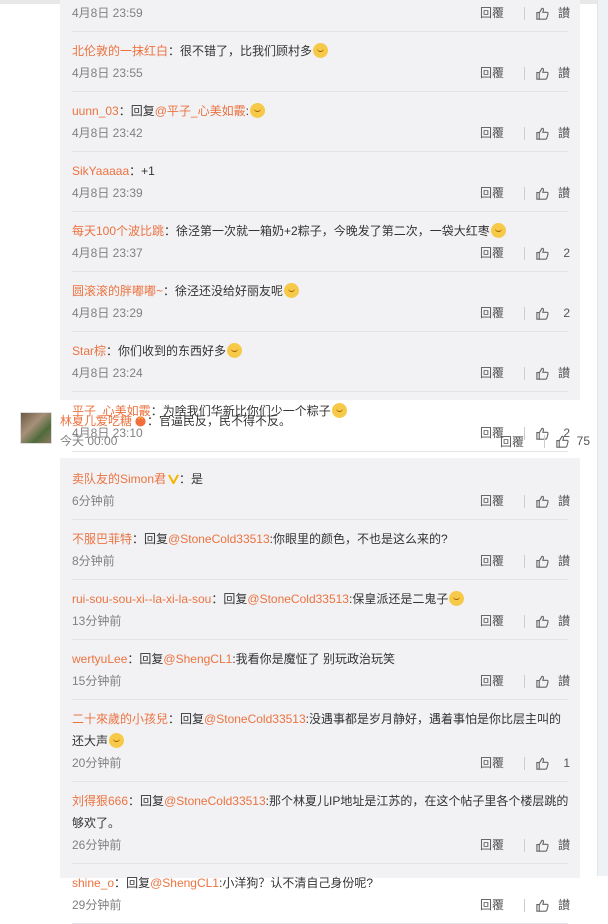  Describe the element at coordinates (602, 438) in the screenshot. I see `scrollbar` at that location.